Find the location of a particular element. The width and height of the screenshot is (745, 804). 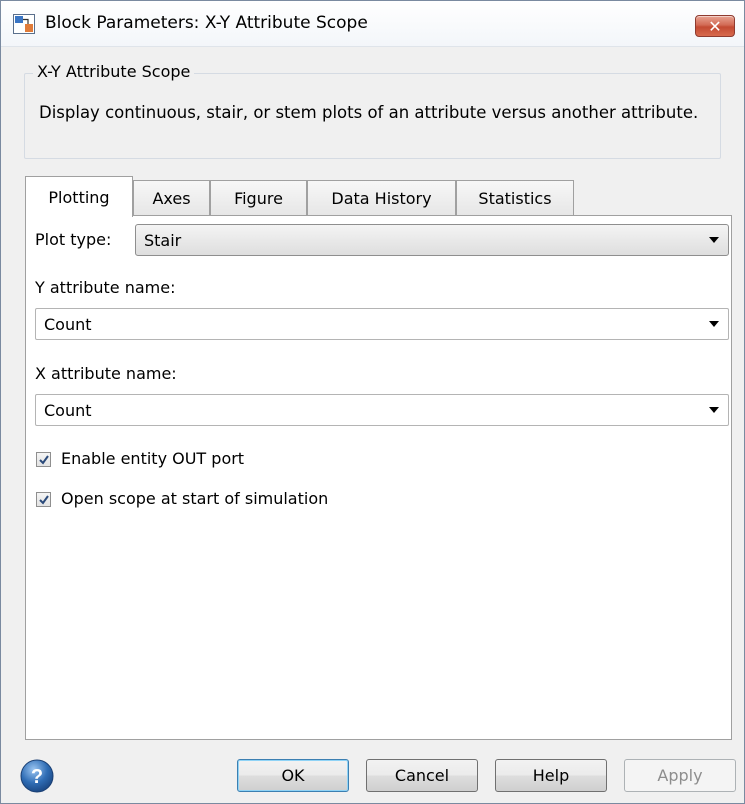

ok-button: OK is located at coordinates (293, 775).